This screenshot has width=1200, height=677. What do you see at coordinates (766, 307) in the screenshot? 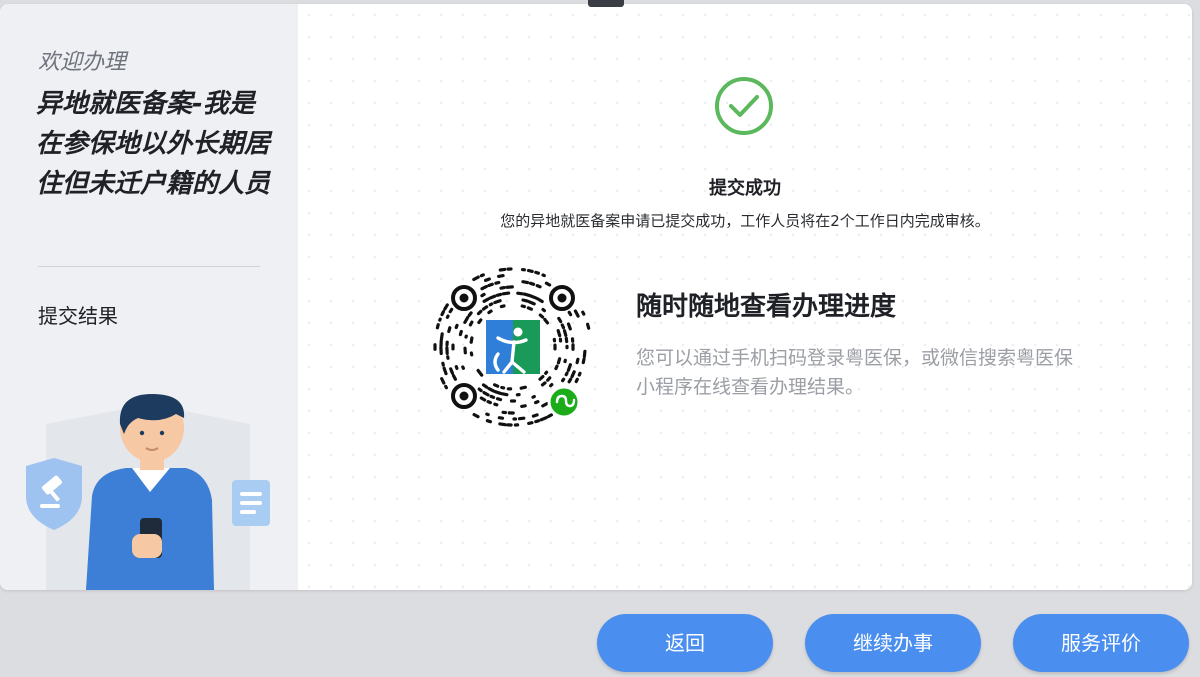
I see `progress-title: 随时随地查看办理进度` at bounding box center [766, 307].